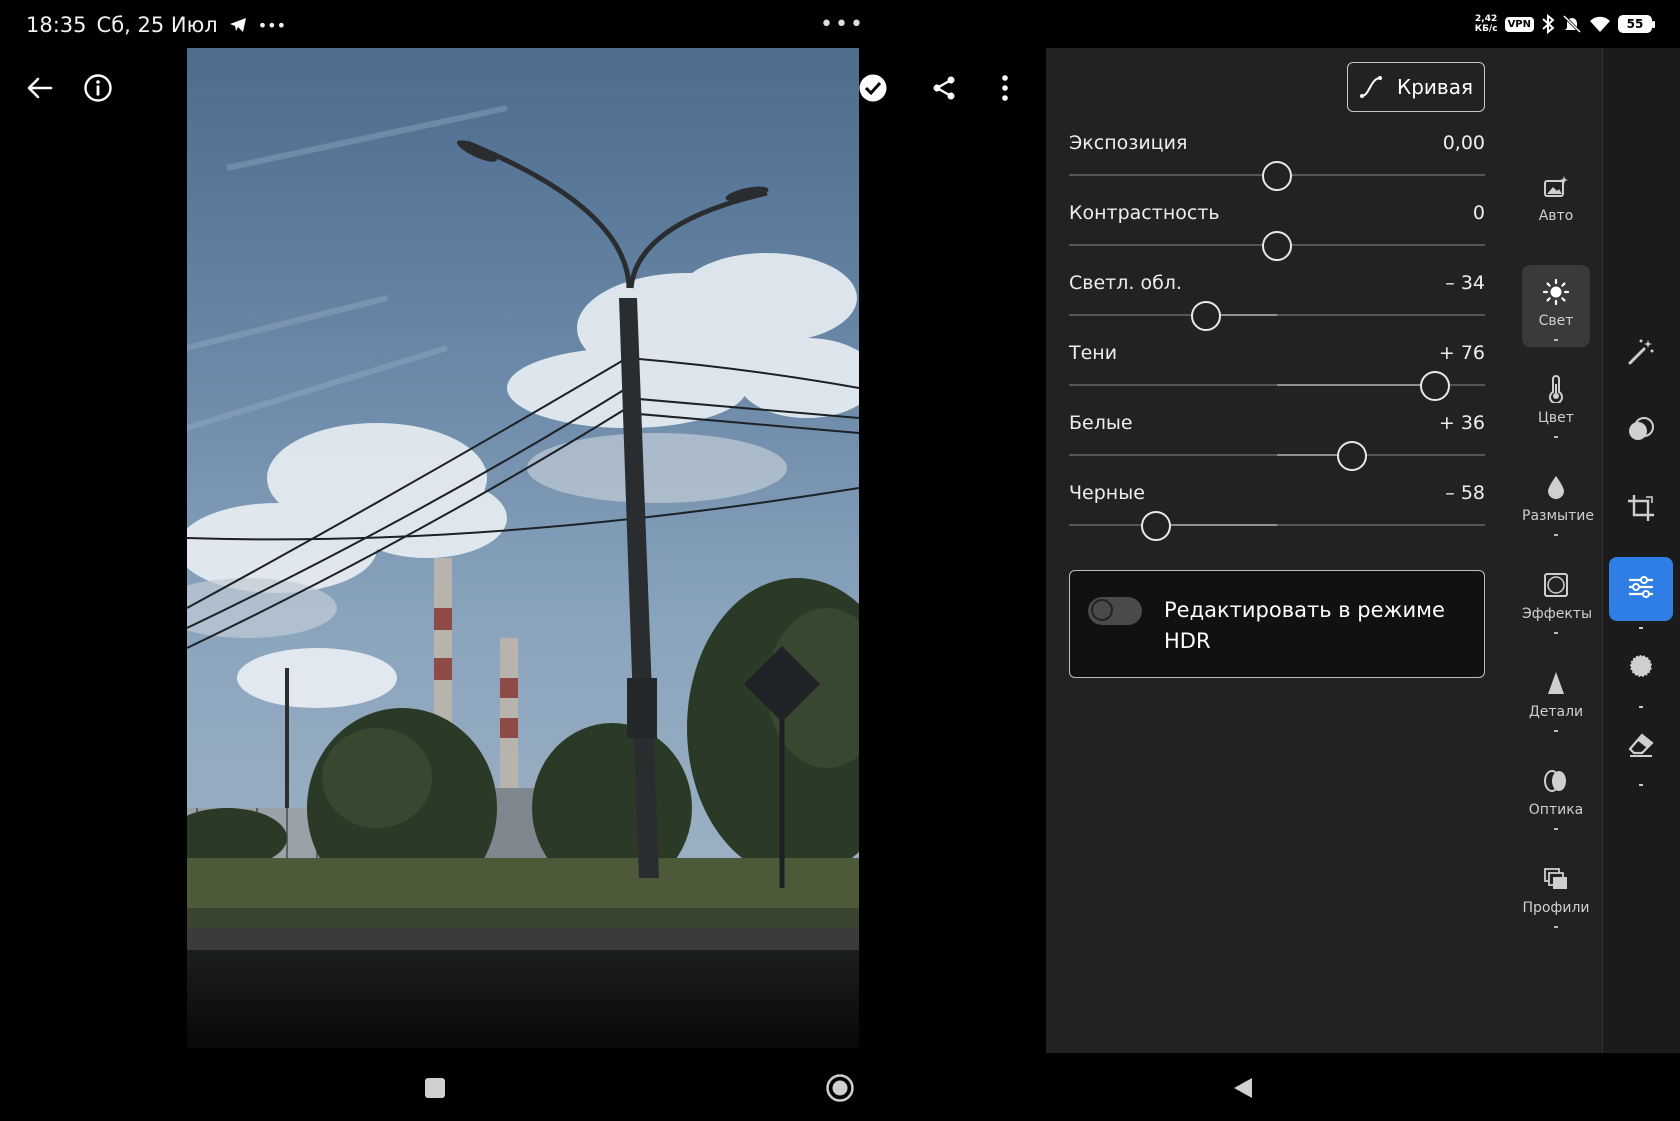  Describe the element at coordinates (1101, 423) in the screenshot. I see `slider-label: Белые` at that location.